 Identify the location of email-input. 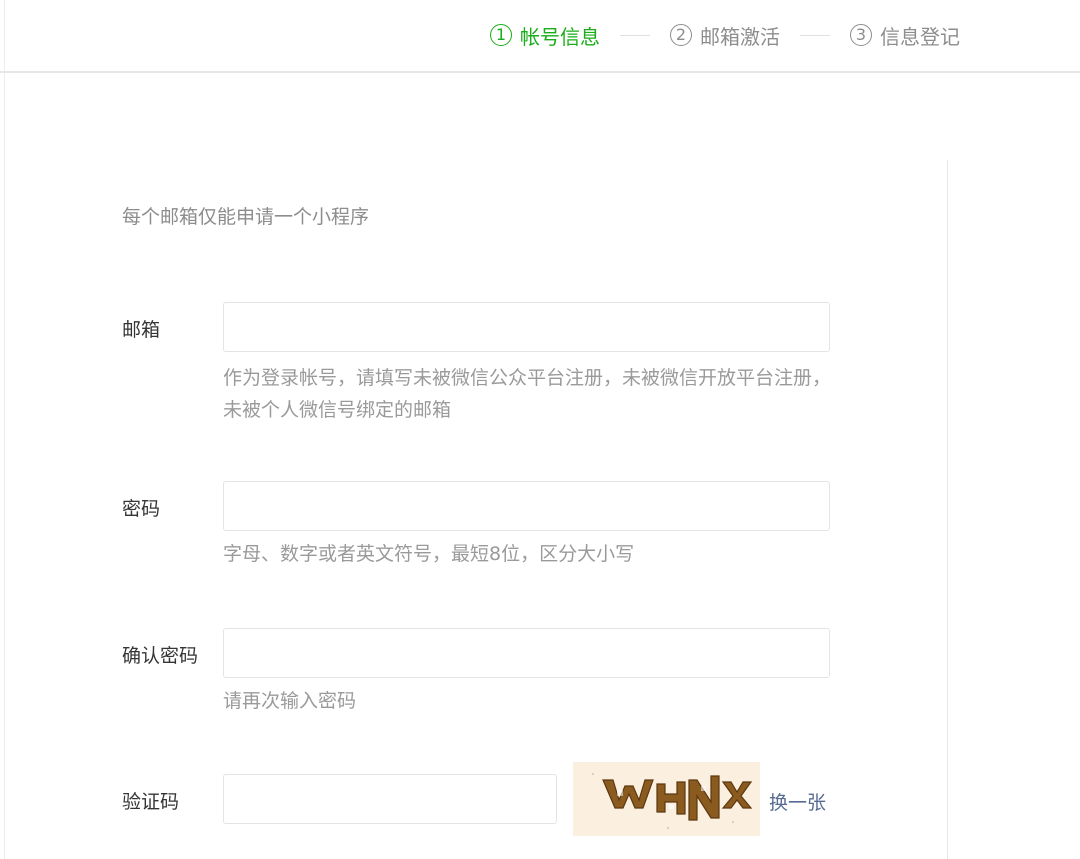
(526, 327).